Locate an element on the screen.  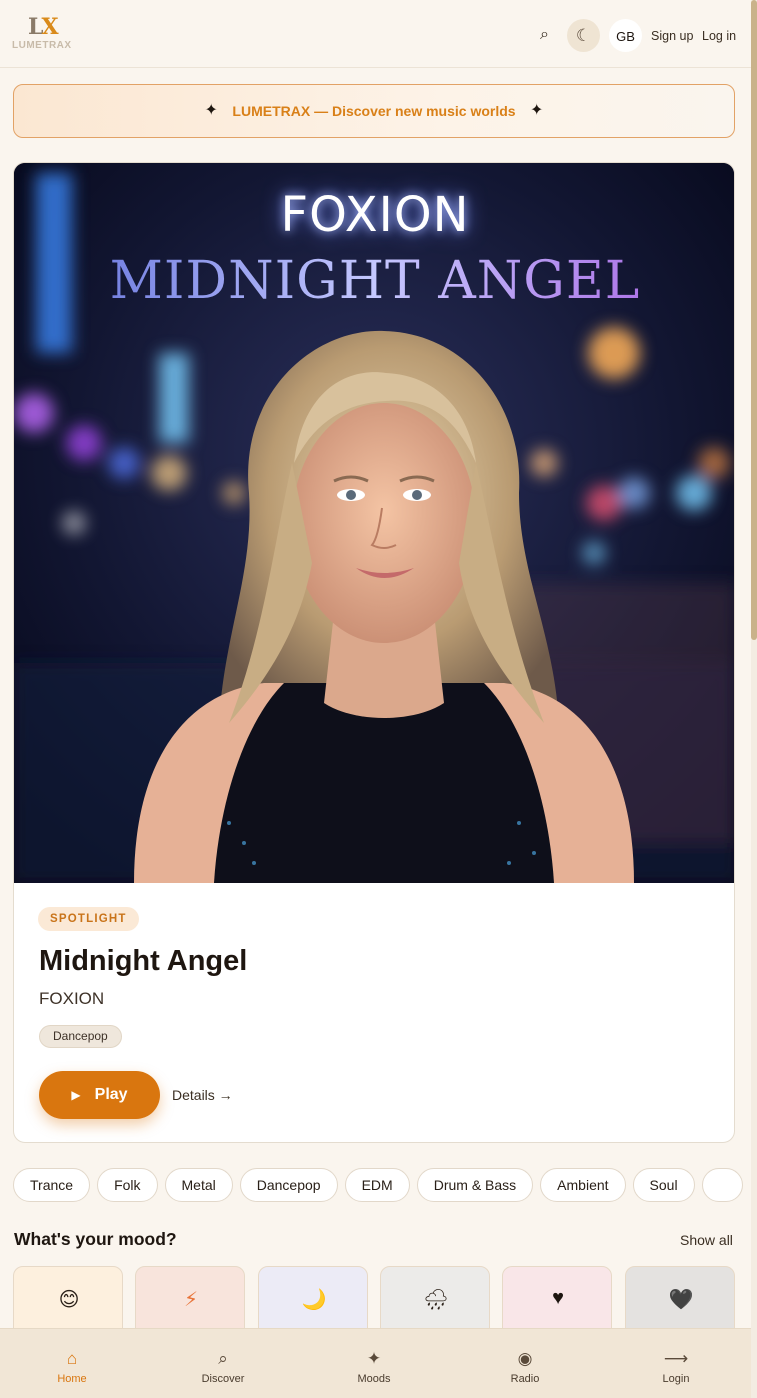
play-button: ▶ Play is located at coordinates (99, 1095).